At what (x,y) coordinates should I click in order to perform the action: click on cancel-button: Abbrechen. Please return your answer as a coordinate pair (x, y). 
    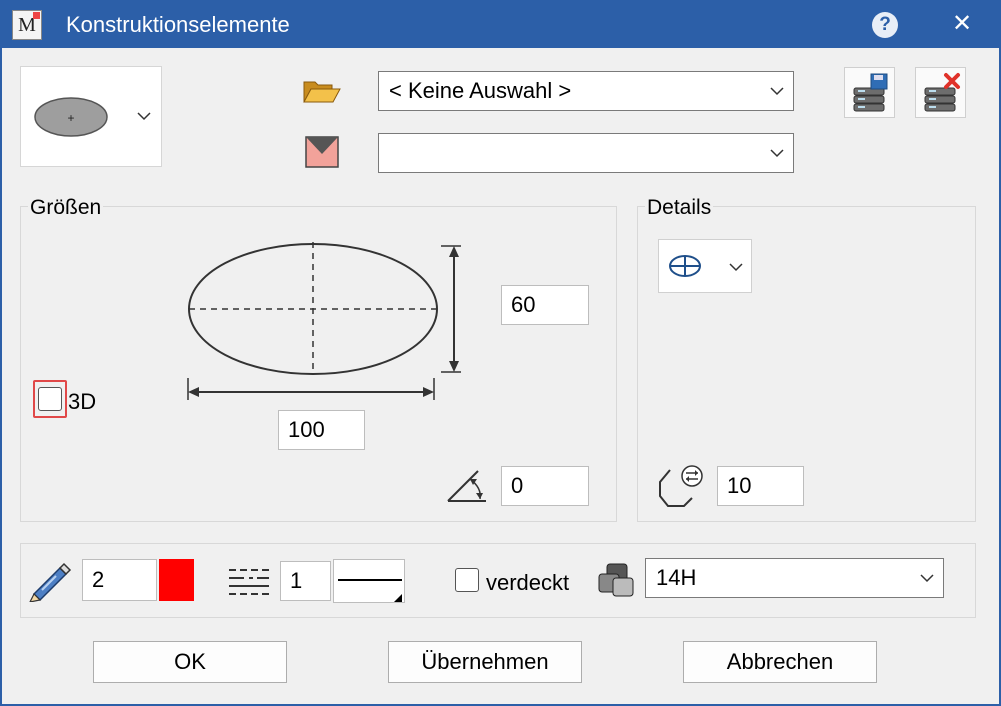
    Looking at the image, I should click on (780, 662).